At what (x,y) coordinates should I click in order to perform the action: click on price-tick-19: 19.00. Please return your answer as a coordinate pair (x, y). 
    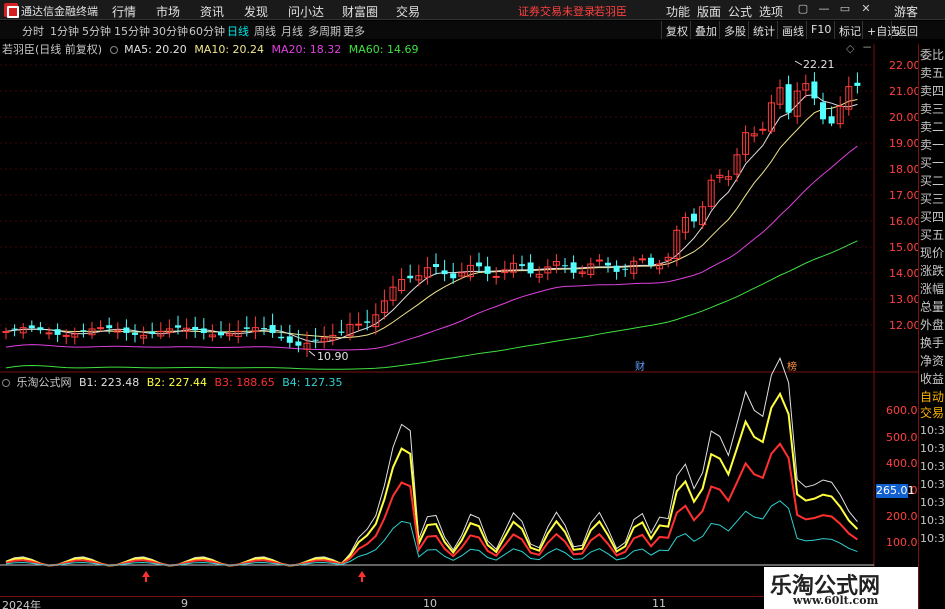
    Looking at the image, I should click on (905, 143).